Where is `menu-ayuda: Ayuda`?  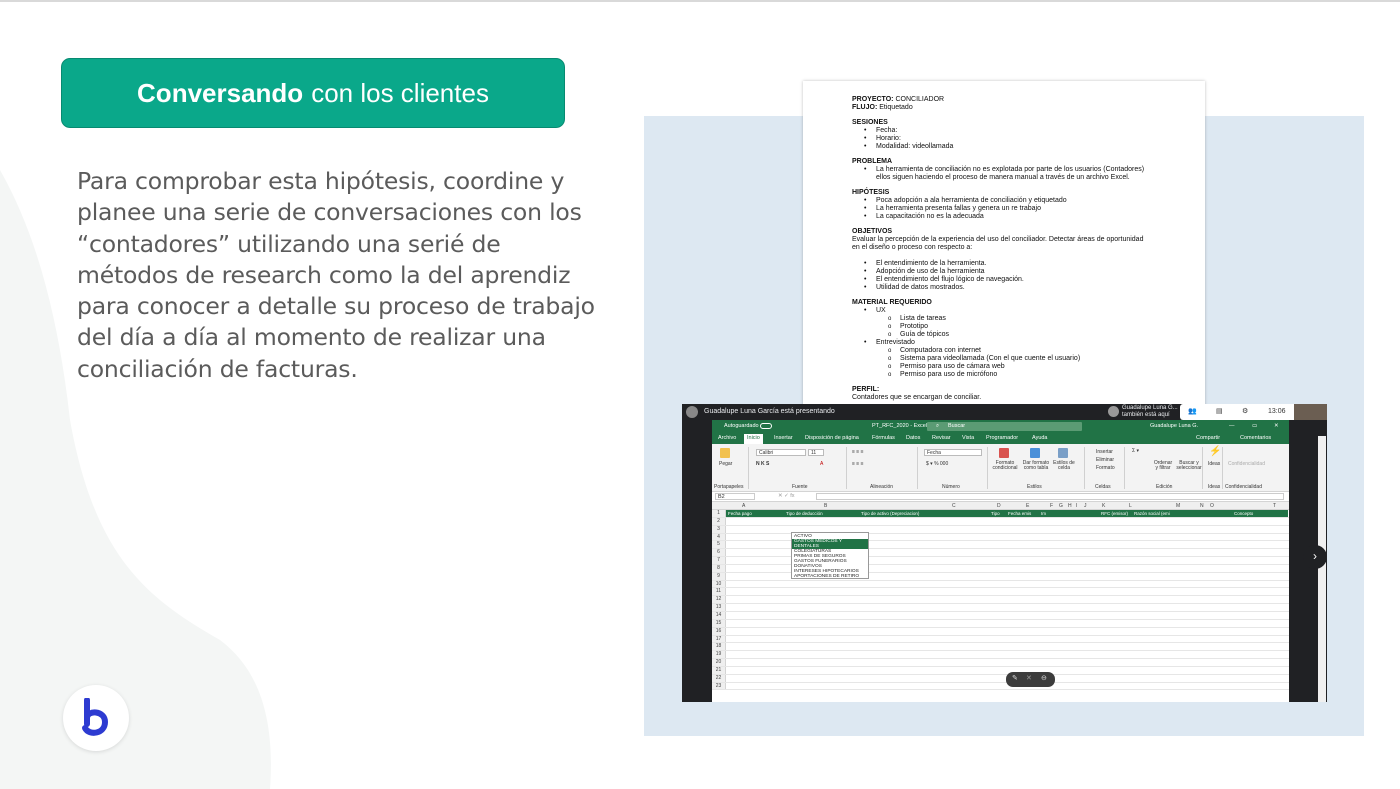
menu-ayuda: Ayuda is located at coordinates (1040, 438).